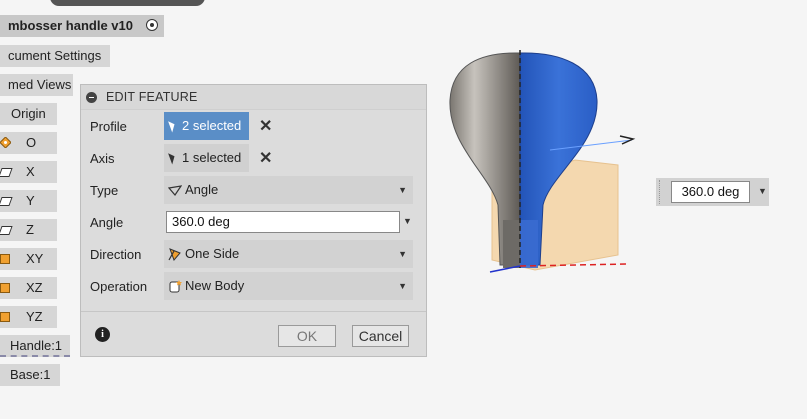 Image resolution: width=807 pixels, height=419 pixels. I want to click on type-label: Type, so click(104, 190).